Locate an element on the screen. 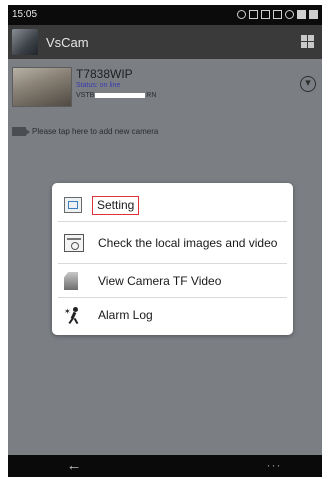  camera-id-prefix: VSTB is located at coordinates (85, 95).